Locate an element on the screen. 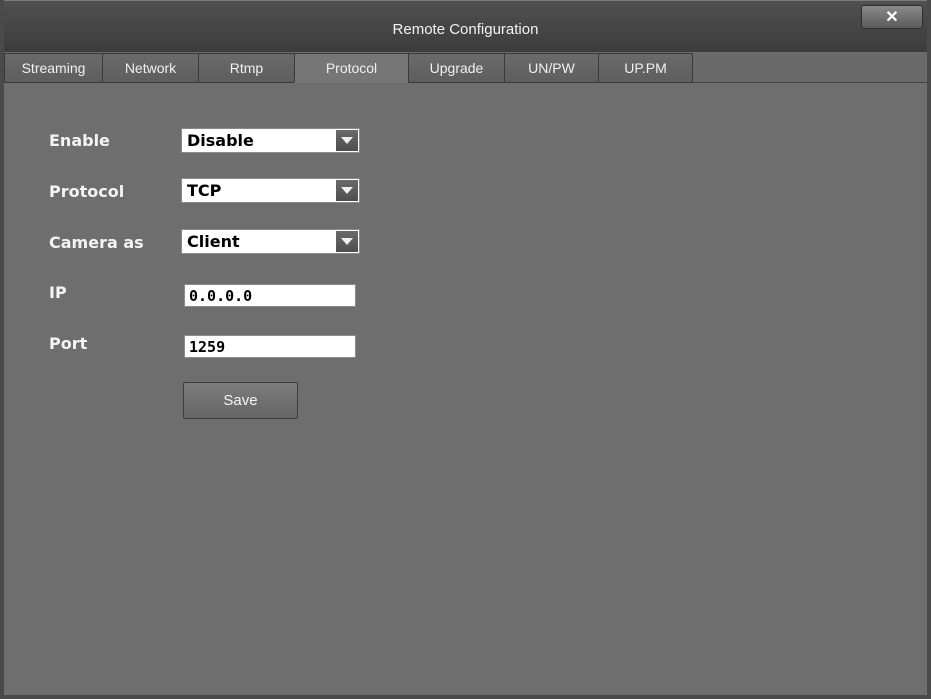 The height and width of the screenshot is (699, 931). close-icon: ✕ is located at coordinates (892, 17).